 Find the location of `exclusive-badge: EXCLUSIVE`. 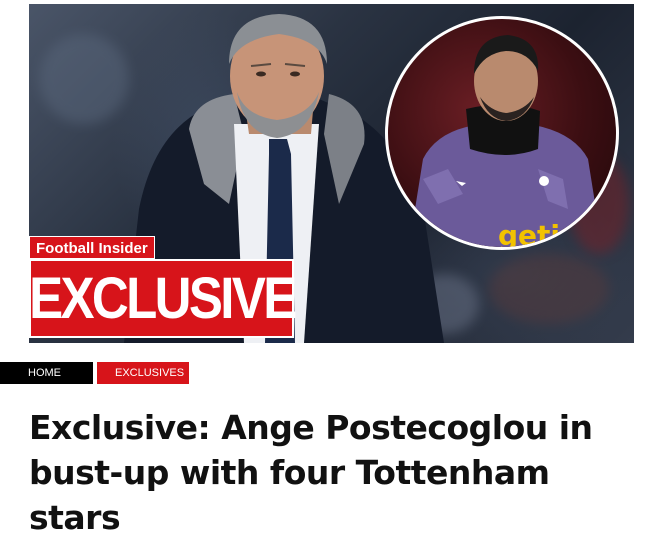

exclusive-badge: EXCLUSIVE is located at coordinates (162, 298).